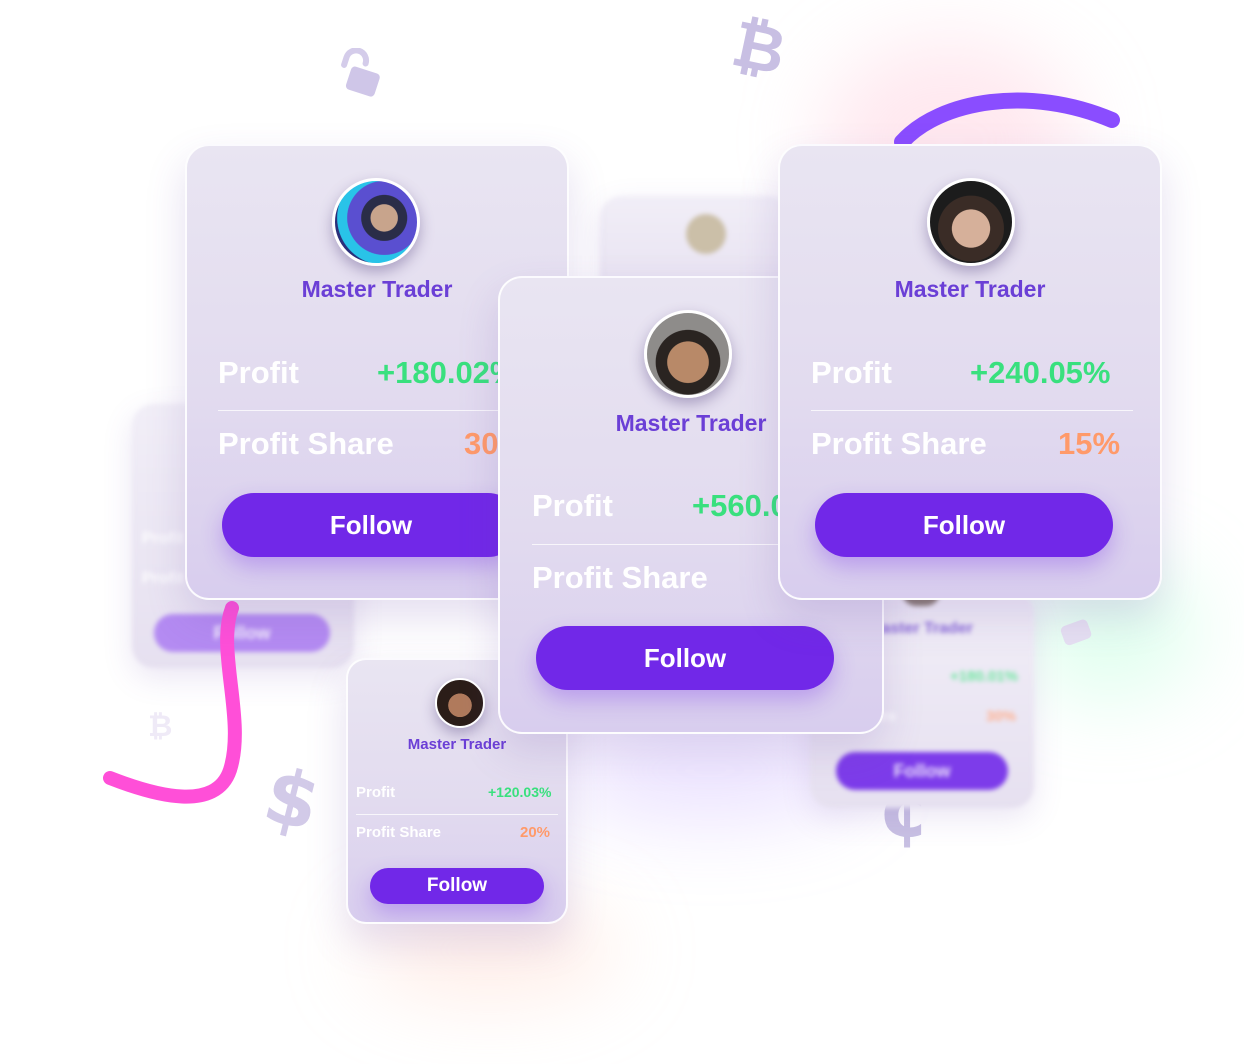 This screenshot has width=1244, height=1064. I want to click on trader-avatar-left, so click(376, 222).